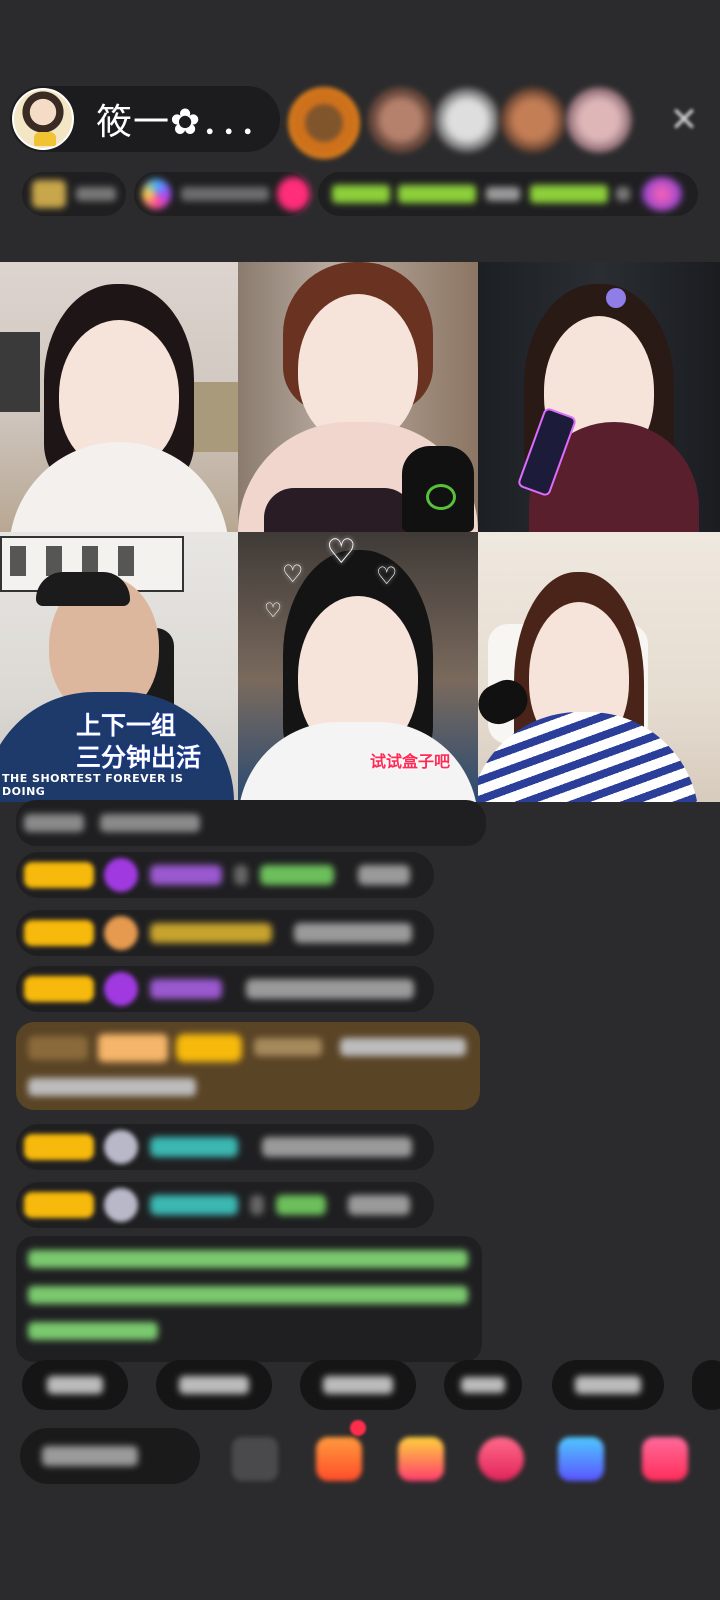  Describe the element at coordinates (410, 761) in the screenshot. I see `tile-caption-red: 试试盒子吧` at that location.